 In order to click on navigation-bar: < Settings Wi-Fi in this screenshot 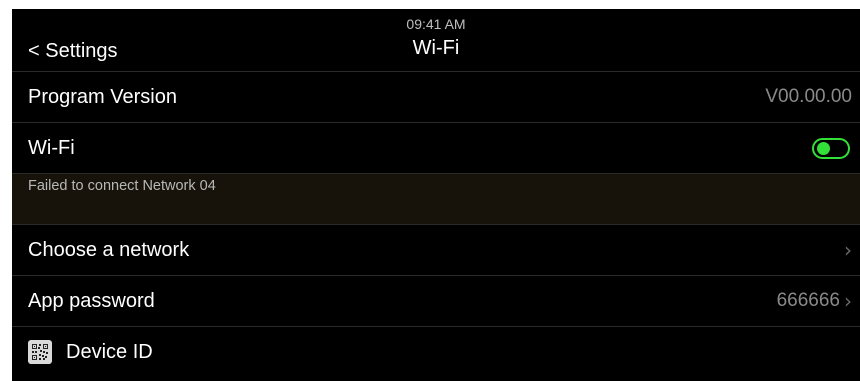, I will do `click(436, 51)`.